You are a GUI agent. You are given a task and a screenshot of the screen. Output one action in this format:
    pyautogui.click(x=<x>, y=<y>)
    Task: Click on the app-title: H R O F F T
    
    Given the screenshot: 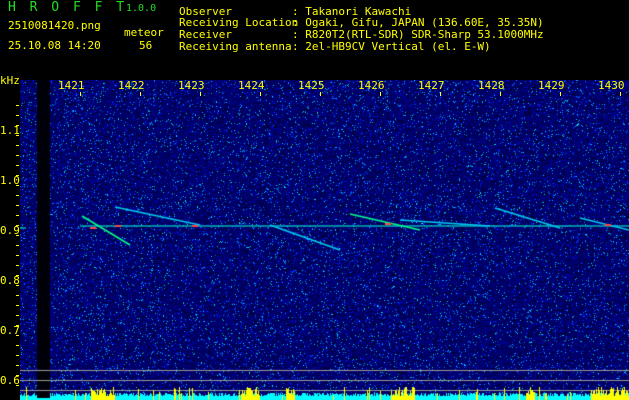 What is the action you would take?
    pyautogui.click(x=68, y=7)
    